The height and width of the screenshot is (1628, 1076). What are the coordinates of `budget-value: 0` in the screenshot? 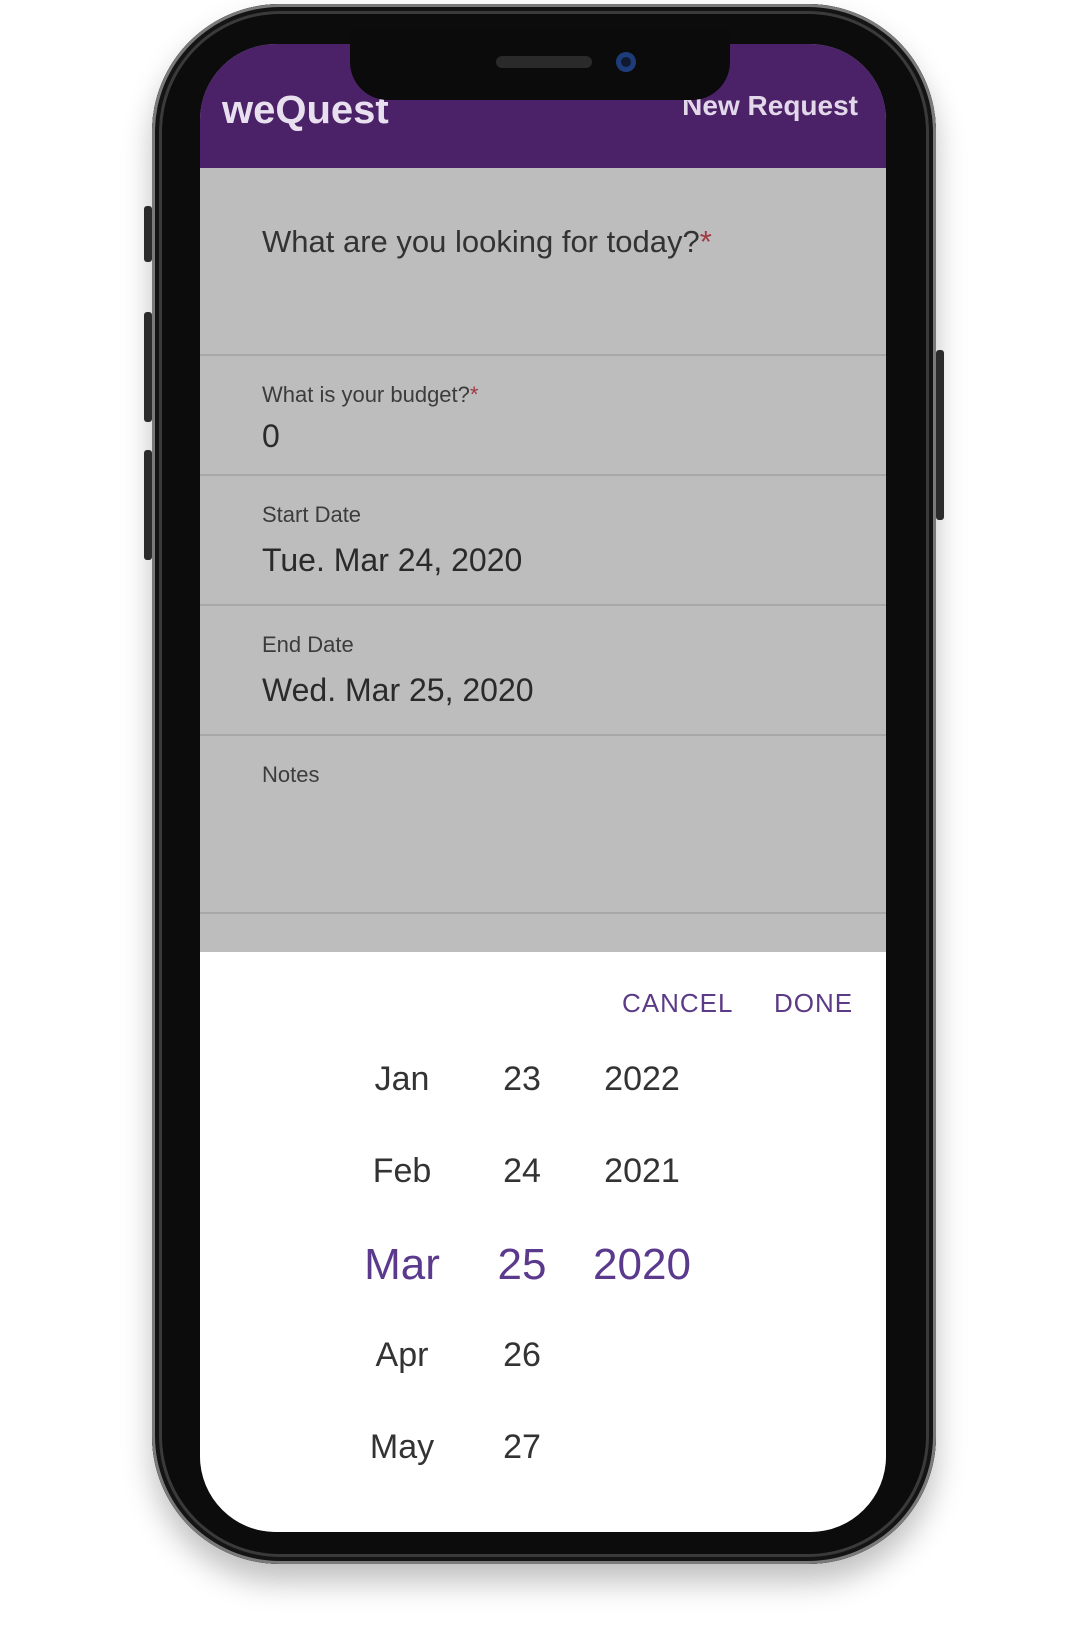 It's located at (271, 436).